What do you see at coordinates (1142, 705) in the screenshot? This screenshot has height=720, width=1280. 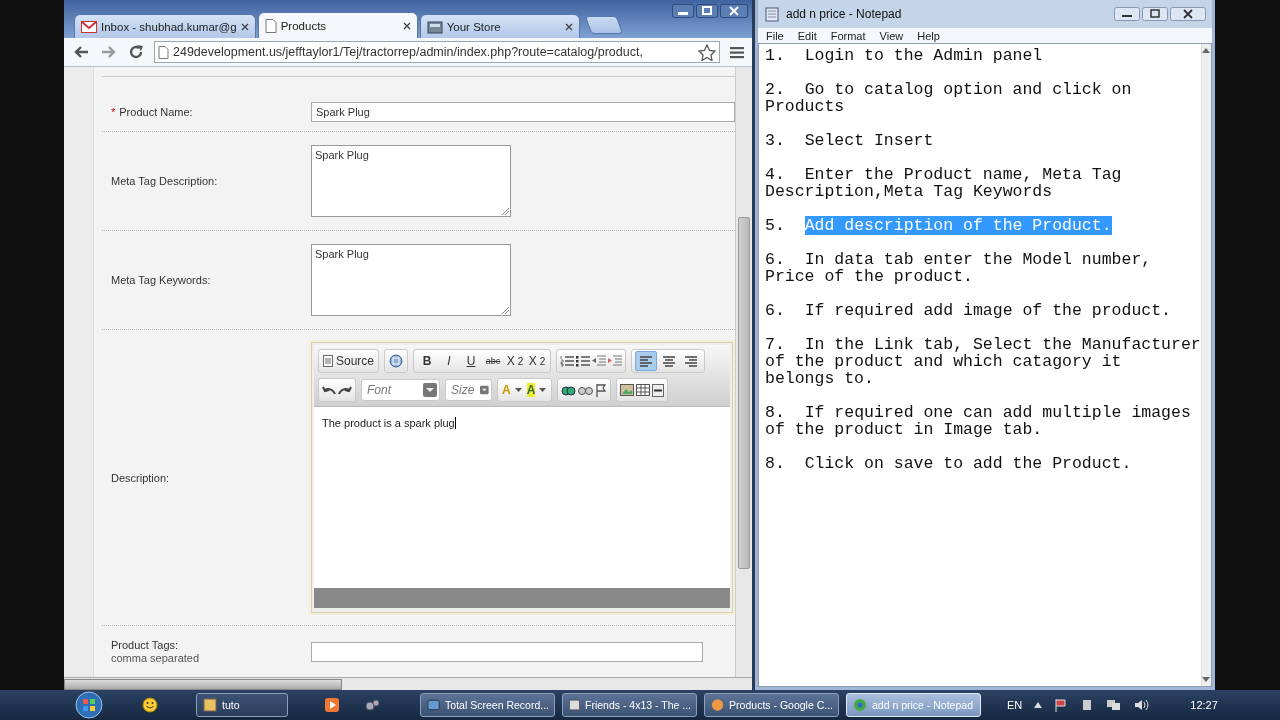 I see `volume-icon` at bounding box center [1142, 705].